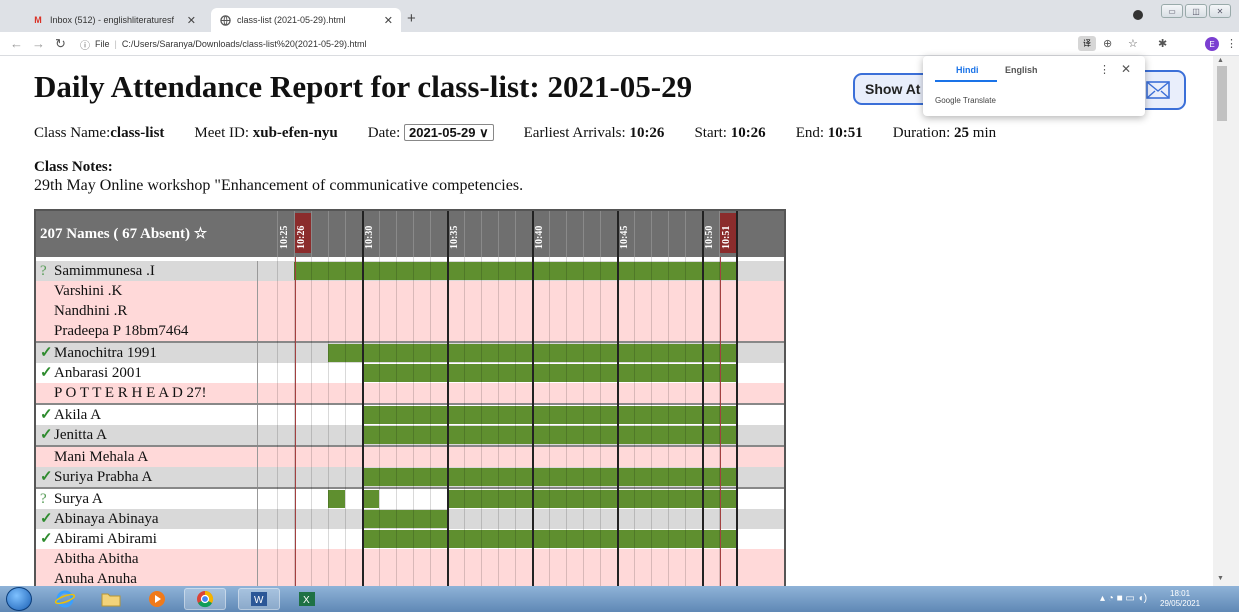 This screenshot has height=612, width=1239. What do you see at coordinates (410, 331) in the screenshot?
I see `table-row: Pradeepa P 18bm7464` at bounding box center [410, 331].